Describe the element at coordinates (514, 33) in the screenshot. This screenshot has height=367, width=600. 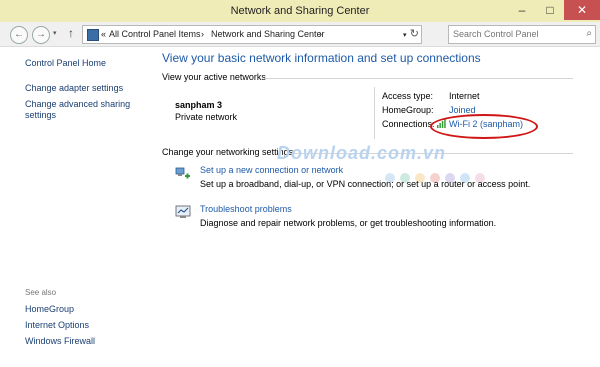
I see `search-input` at that location.